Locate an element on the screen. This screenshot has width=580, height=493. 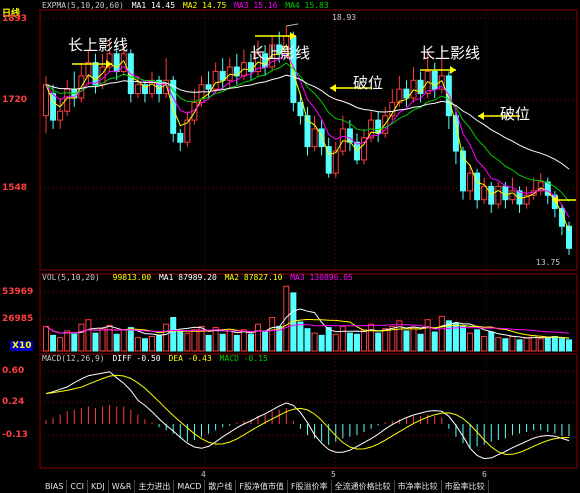
ma1-value: MA1 14.45 is located at coordinates (153, 5).